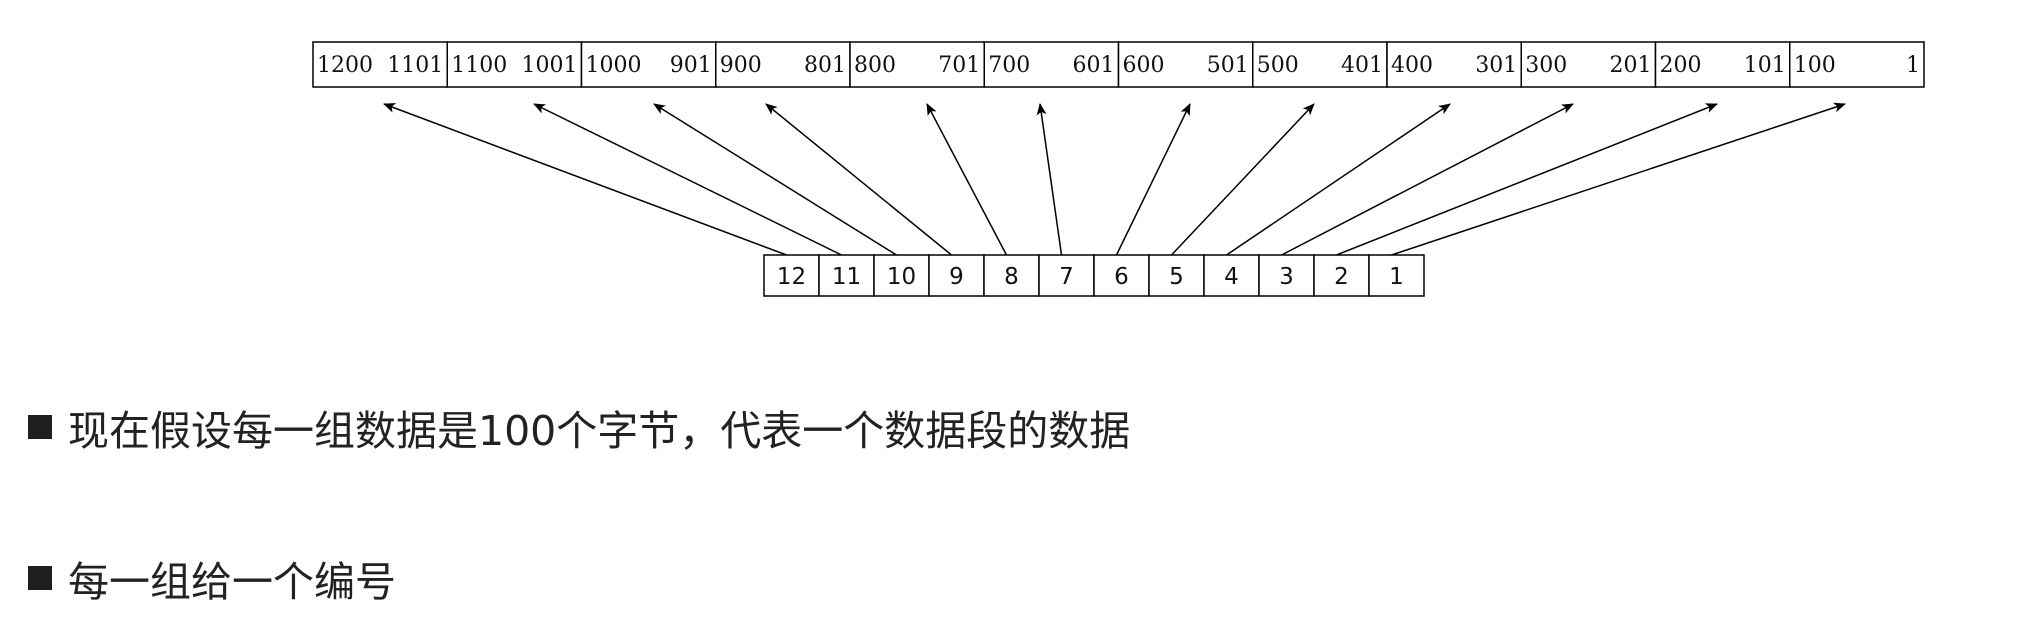  Describe the element at coordinates (614, 65) in the screenshot. I see `range-high-label: 1000` at that location.